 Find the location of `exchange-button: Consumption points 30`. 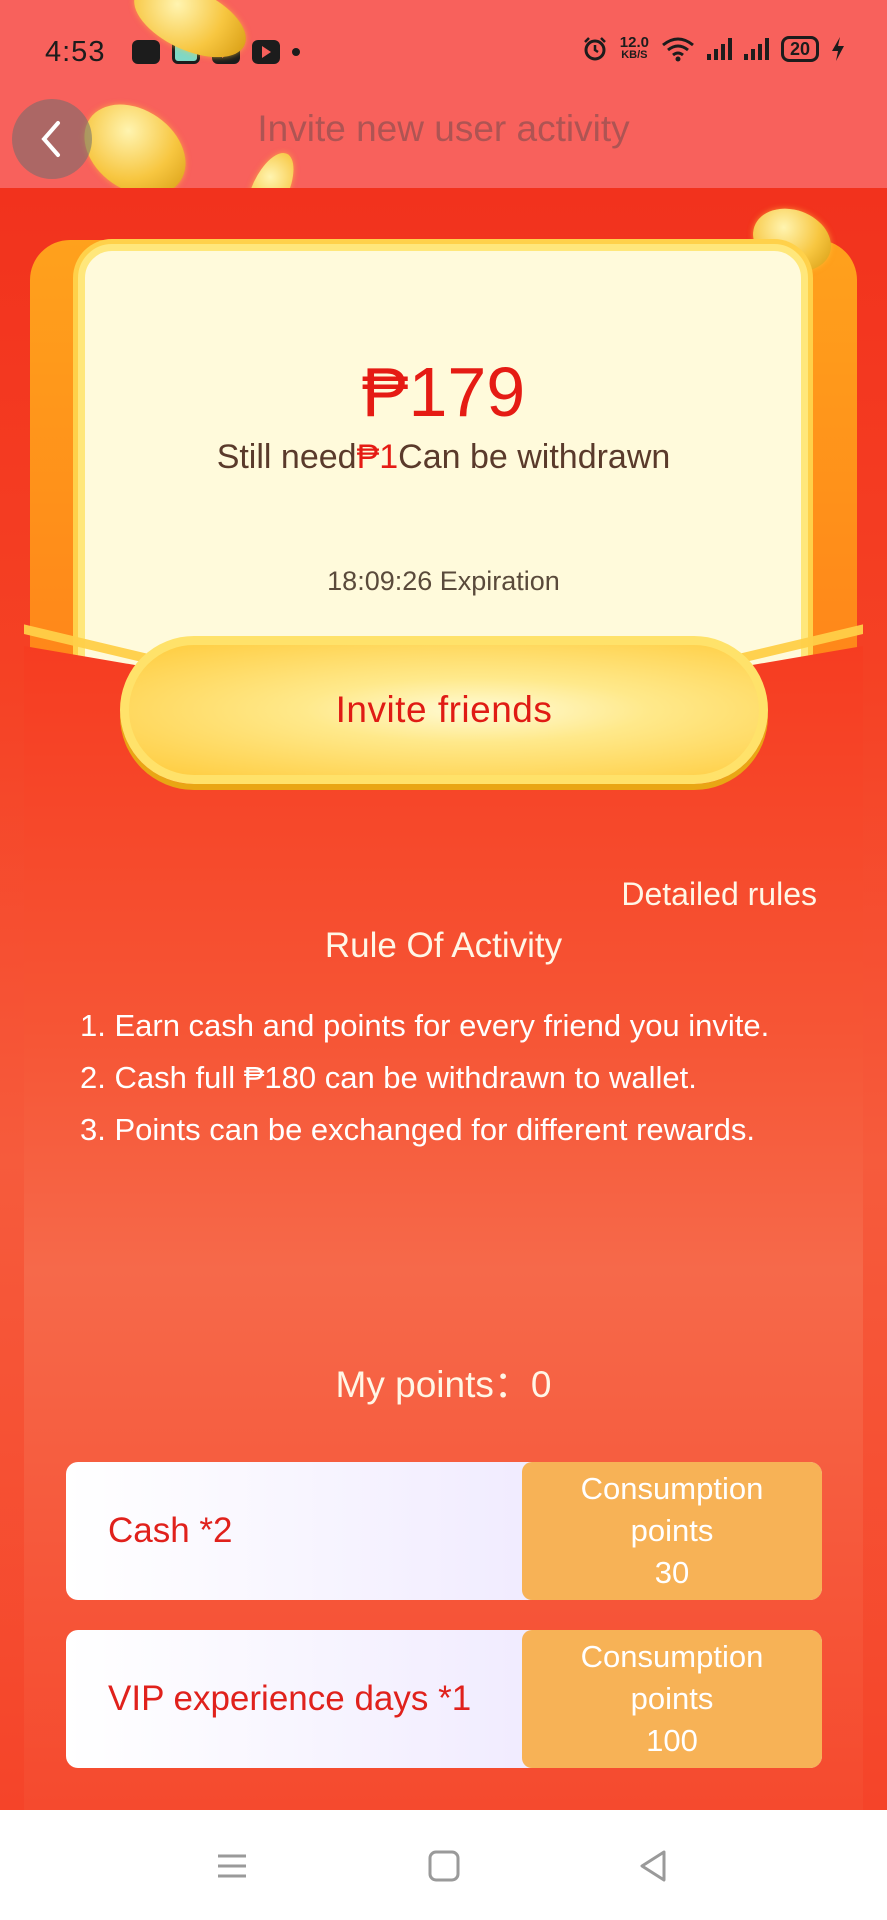

exchange-button: Consumption points 30 is located at coordinates (672, 1531).